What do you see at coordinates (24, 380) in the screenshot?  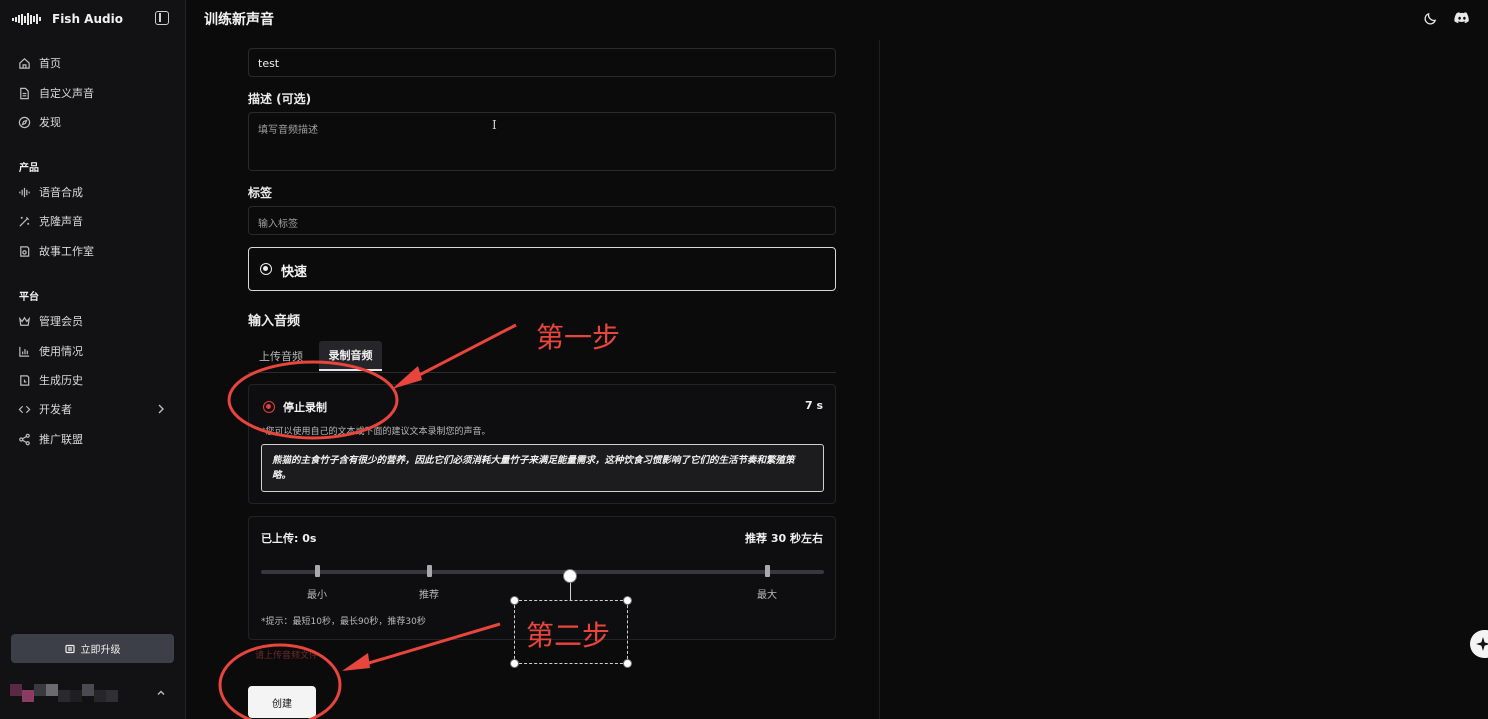 I see `history-icon` at bounding box center [24, 380].